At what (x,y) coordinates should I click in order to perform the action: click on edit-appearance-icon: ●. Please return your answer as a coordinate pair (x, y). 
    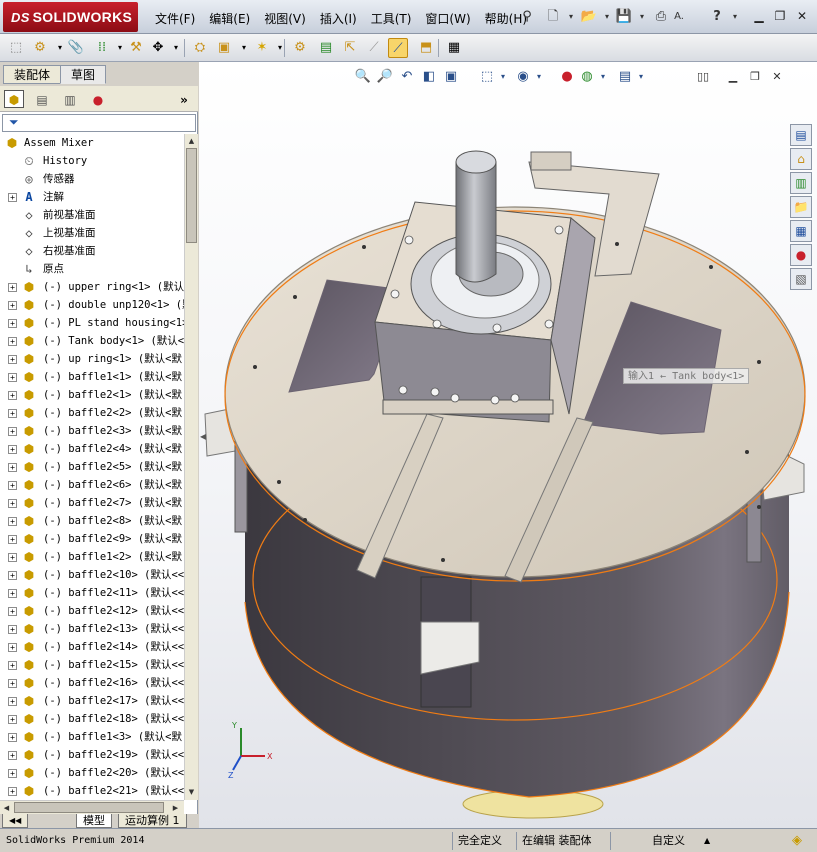
    Looking at the image, I should click on (567, 77).